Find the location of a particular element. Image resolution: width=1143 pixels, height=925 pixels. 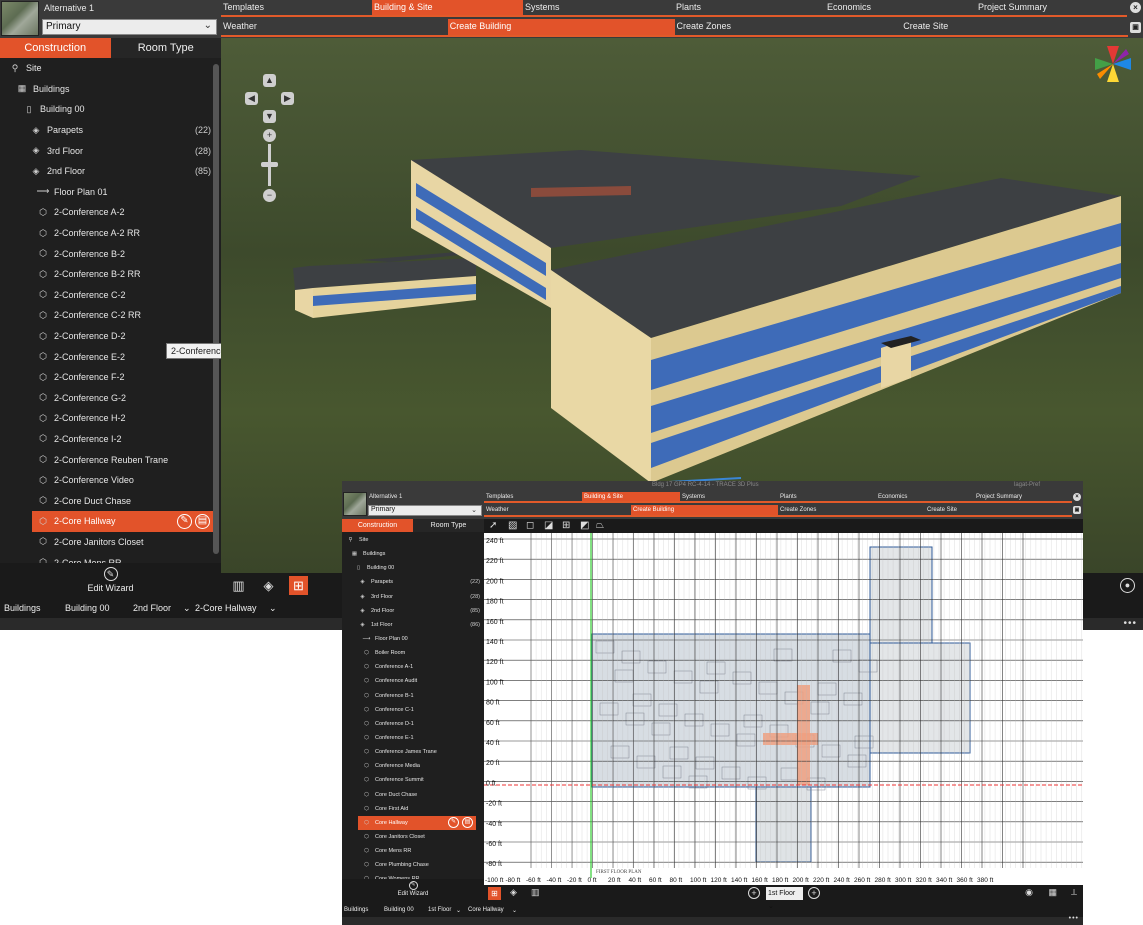

delete-icon: ▤ is located at coordinates (202, 521).